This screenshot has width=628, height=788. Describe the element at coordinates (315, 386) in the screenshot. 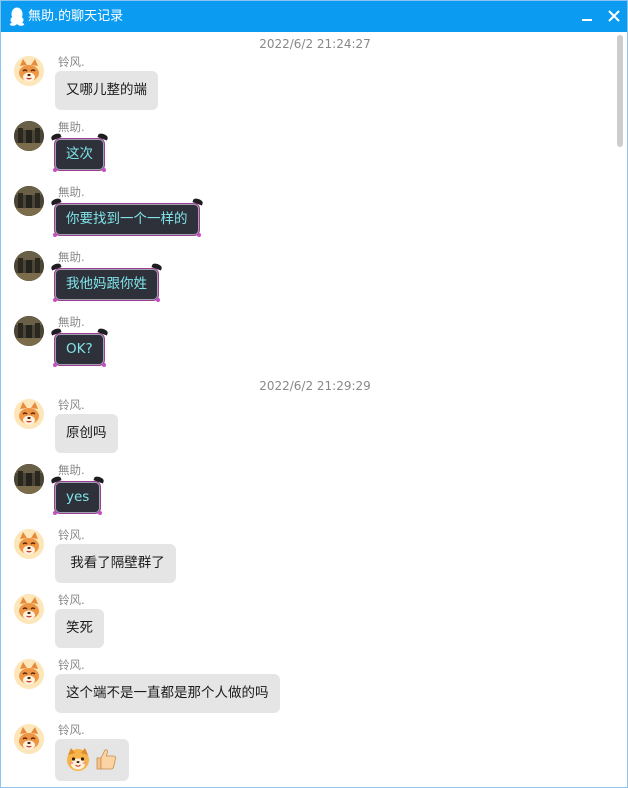

I see `timestamp: 2022/6/2 21:29:29` at that location.